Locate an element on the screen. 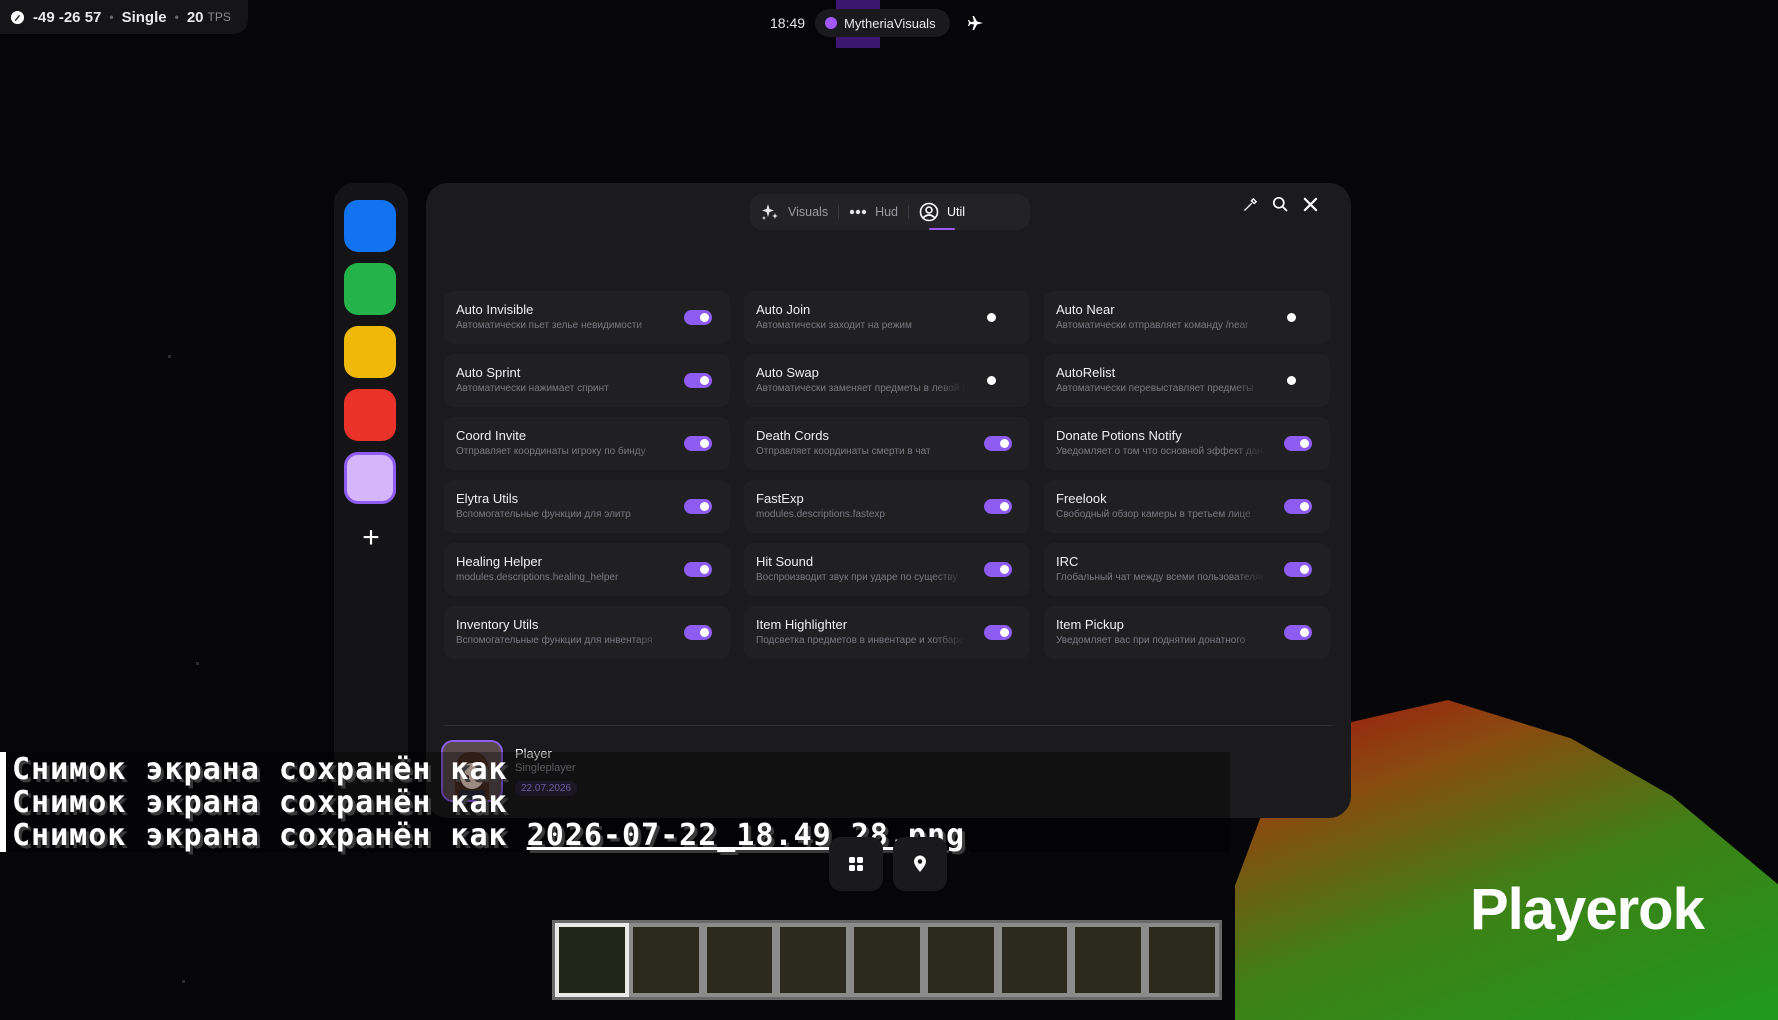 The image size is (1778, 1020). theme-swatch-red is located at coordinates (370, 415).